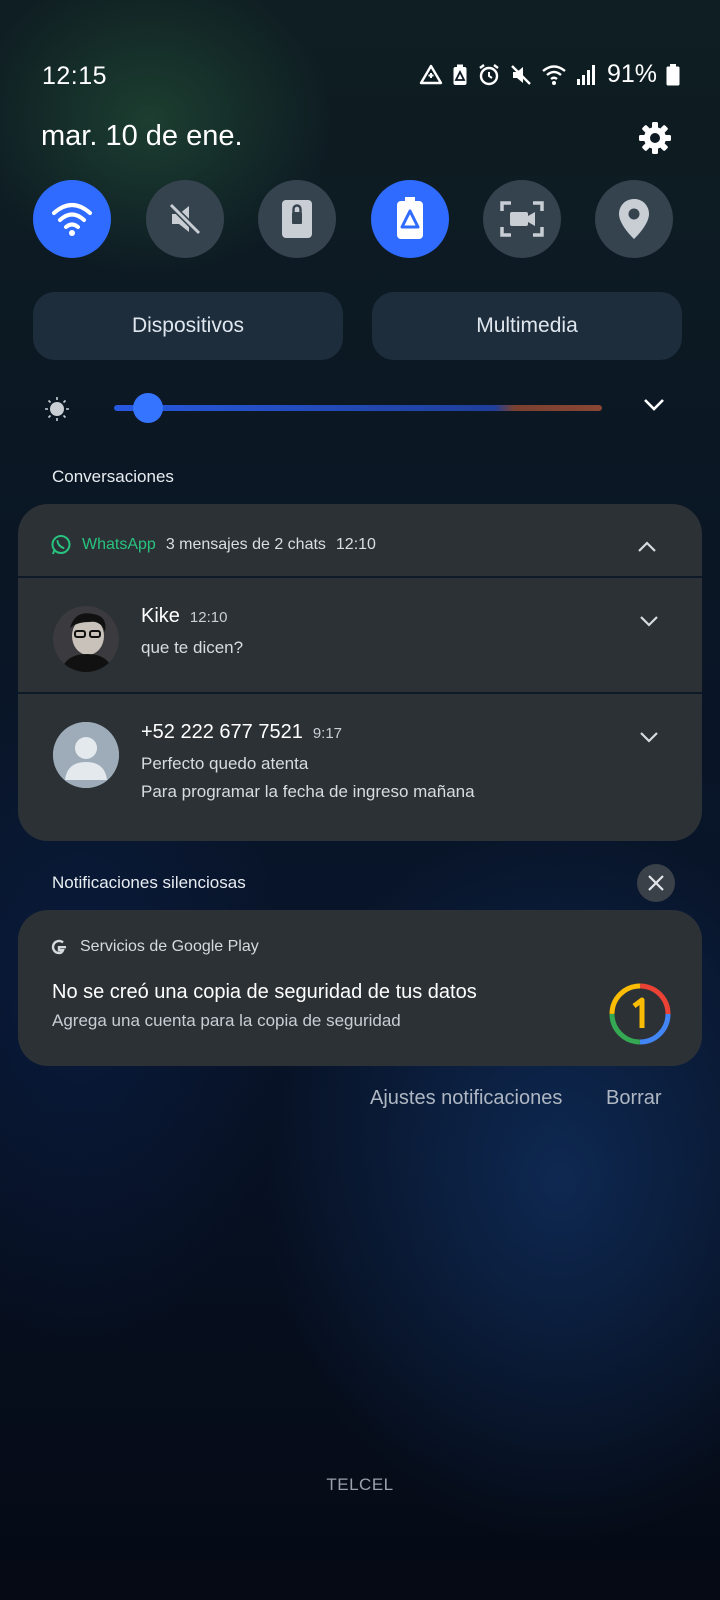 The width and height of the screenshot is (720, 1600). Describe the element at coordinates (631, 74) in the screenshot. I see `battery-percent: 91%` at that location.